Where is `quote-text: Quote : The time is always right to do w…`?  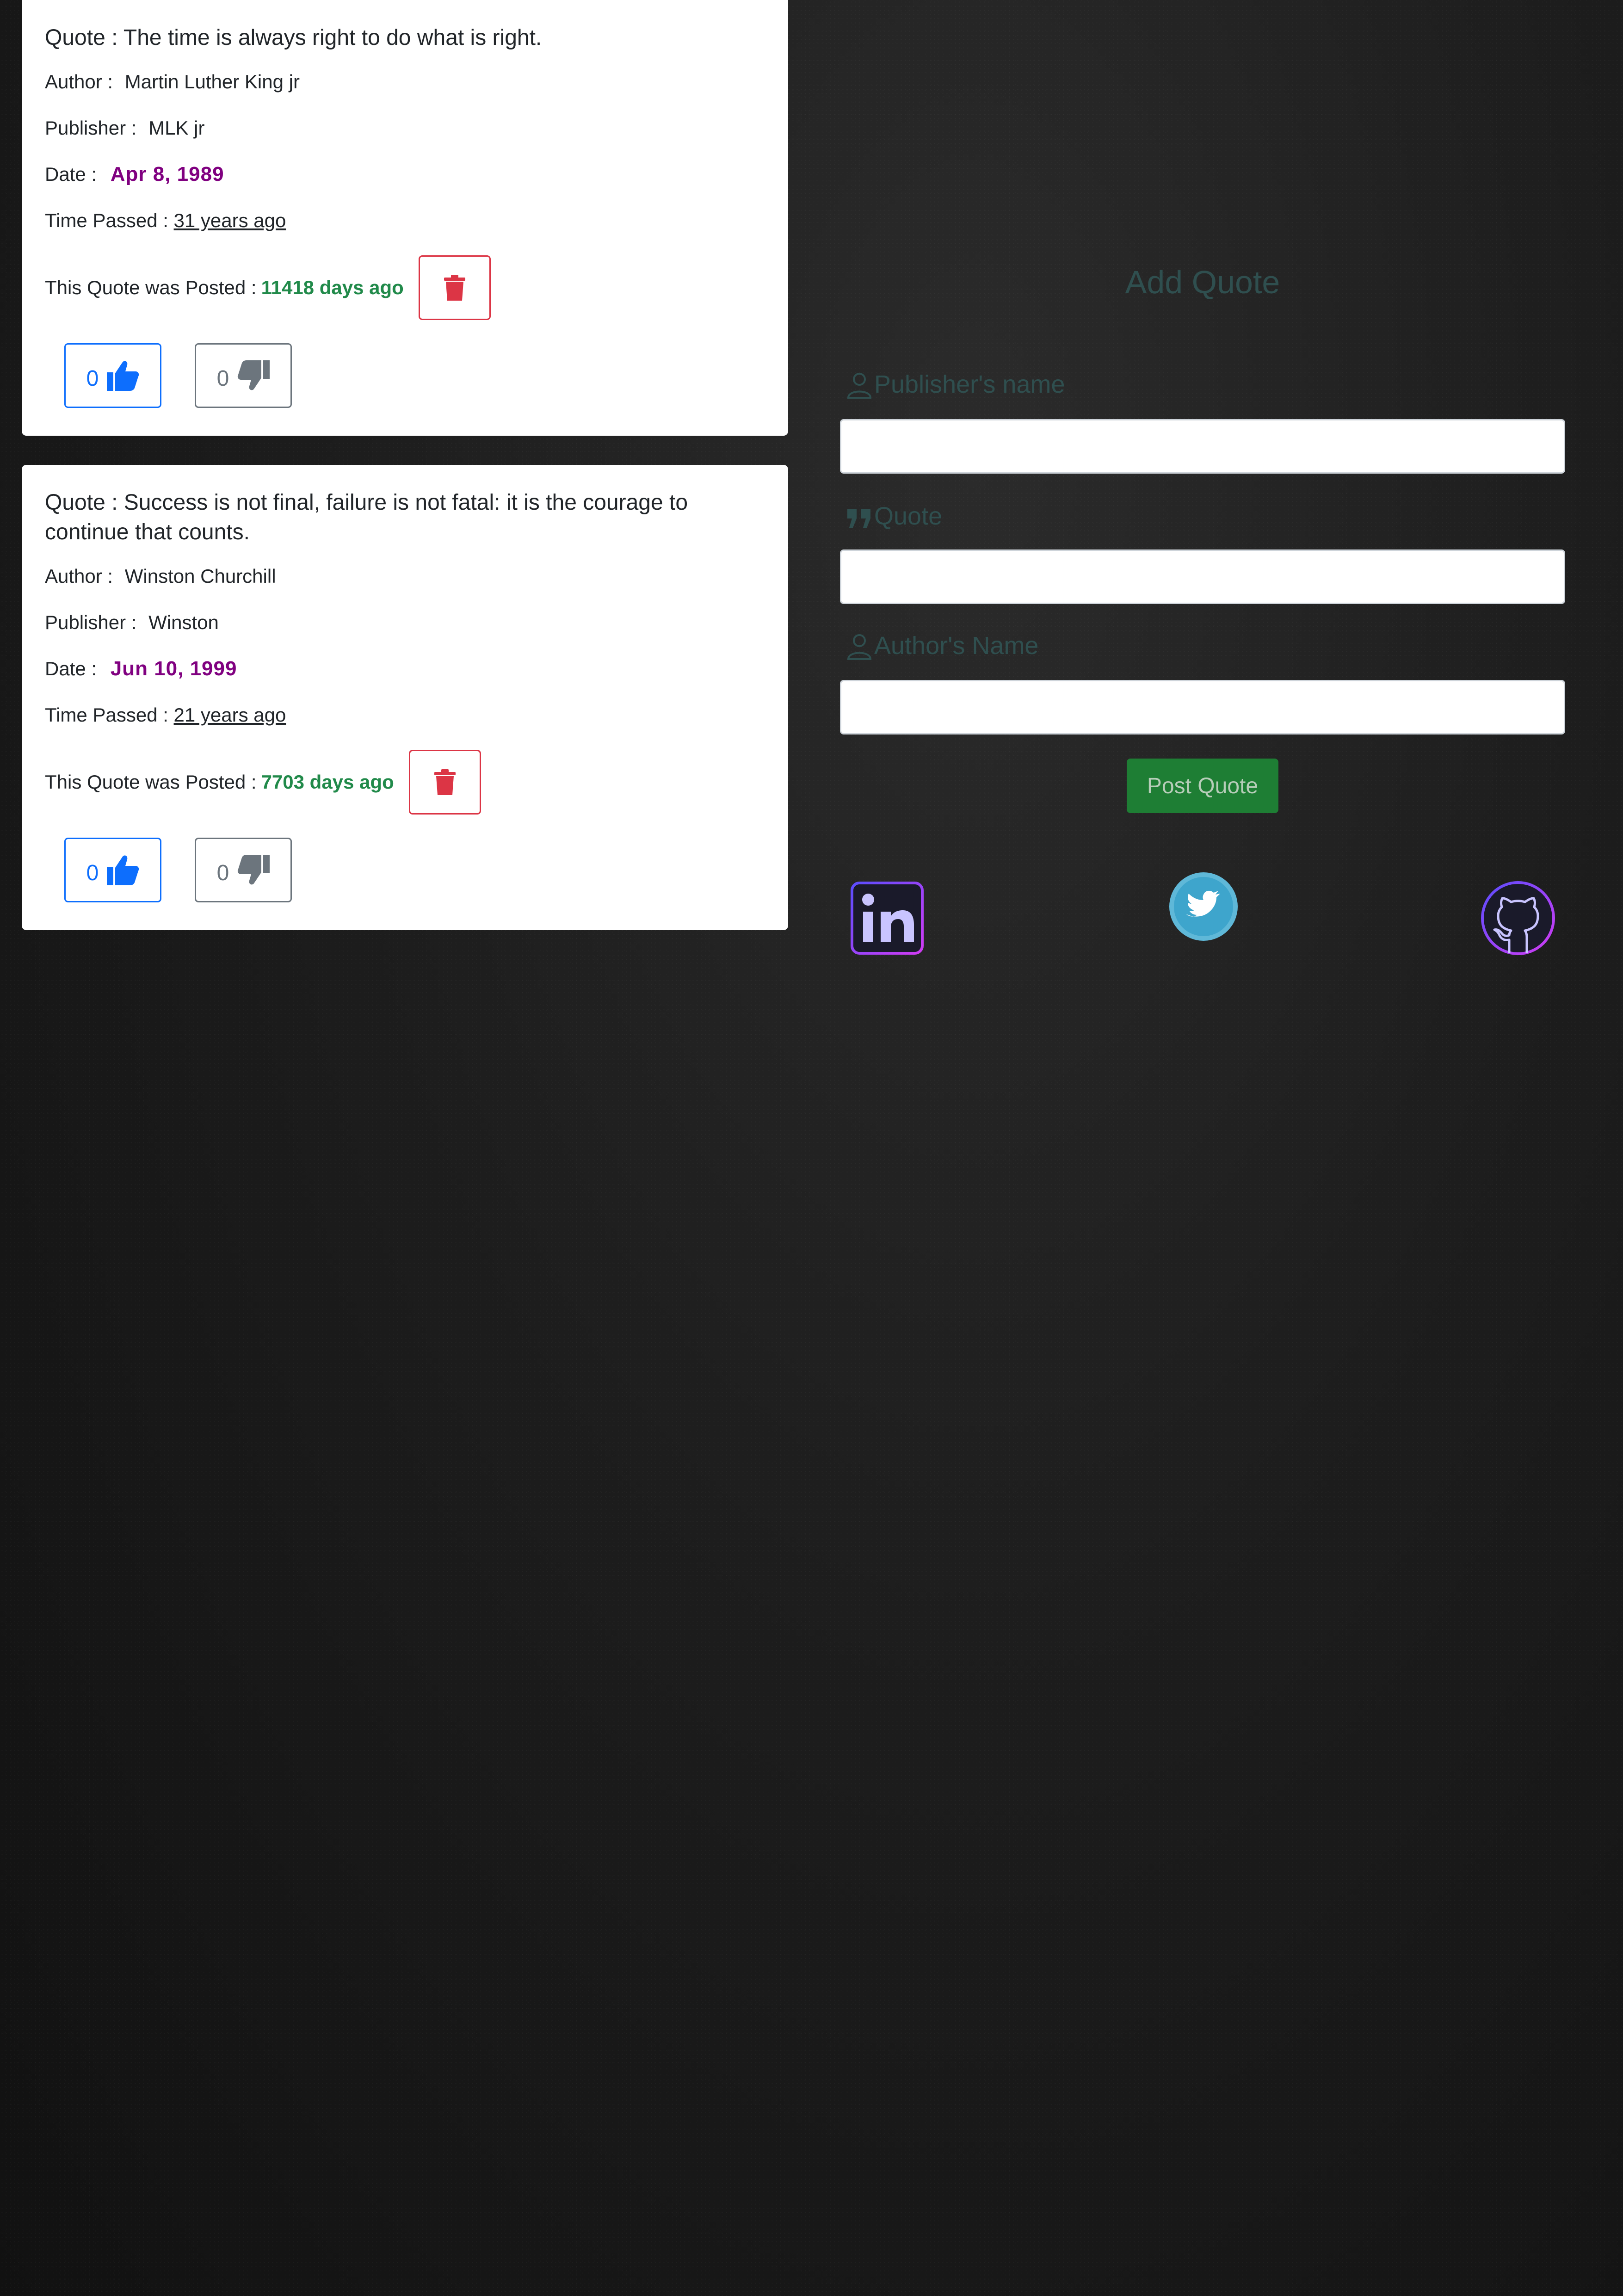 quote-text: Quote : The time is always right to do w… is located at coordinates (405, 38).